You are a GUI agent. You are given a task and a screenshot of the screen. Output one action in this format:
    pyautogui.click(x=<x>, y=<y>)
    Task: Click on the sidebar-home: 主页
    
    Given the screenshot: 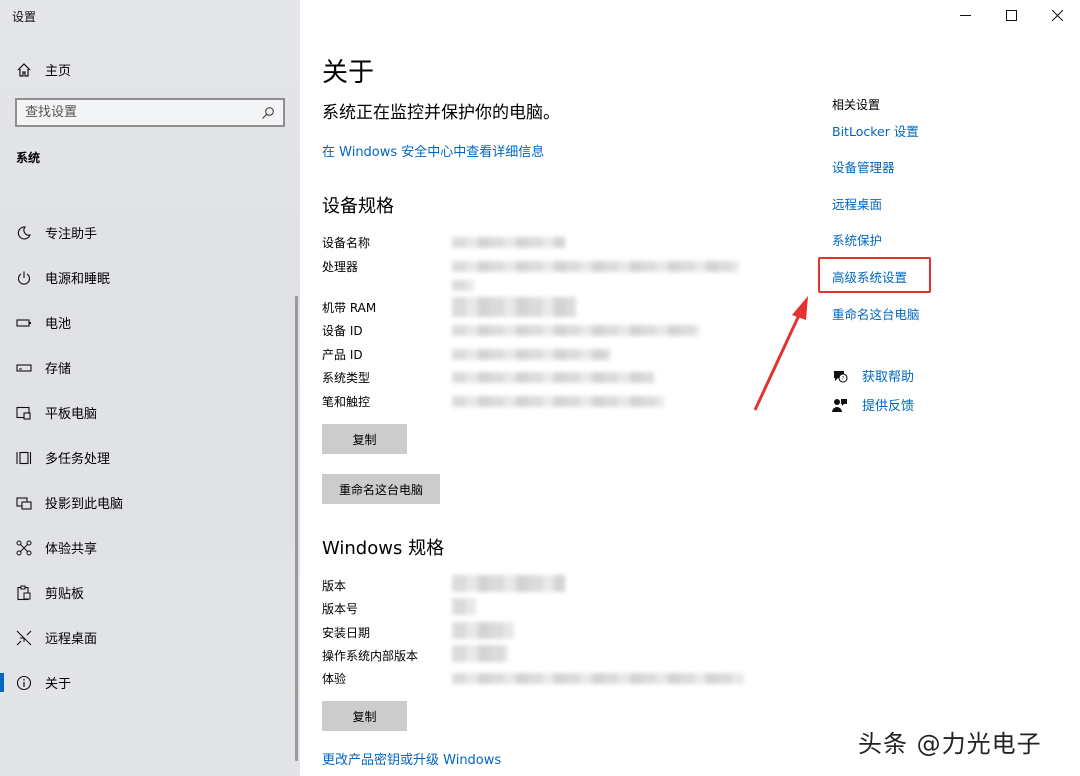 What is the action you would take?
    pyautogui.click(x=43, y=69)
    